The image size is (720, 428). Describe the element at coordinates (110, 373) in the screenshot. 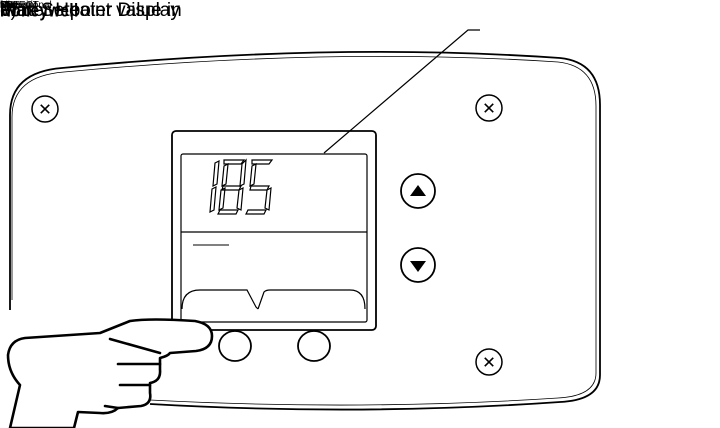

I see `pointing-hand-icon` at that location.